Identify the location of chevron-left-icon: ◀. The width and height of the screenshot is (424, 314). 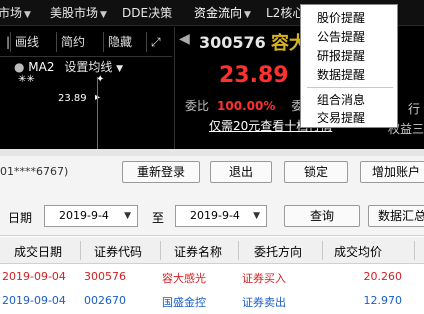
(184, 39).